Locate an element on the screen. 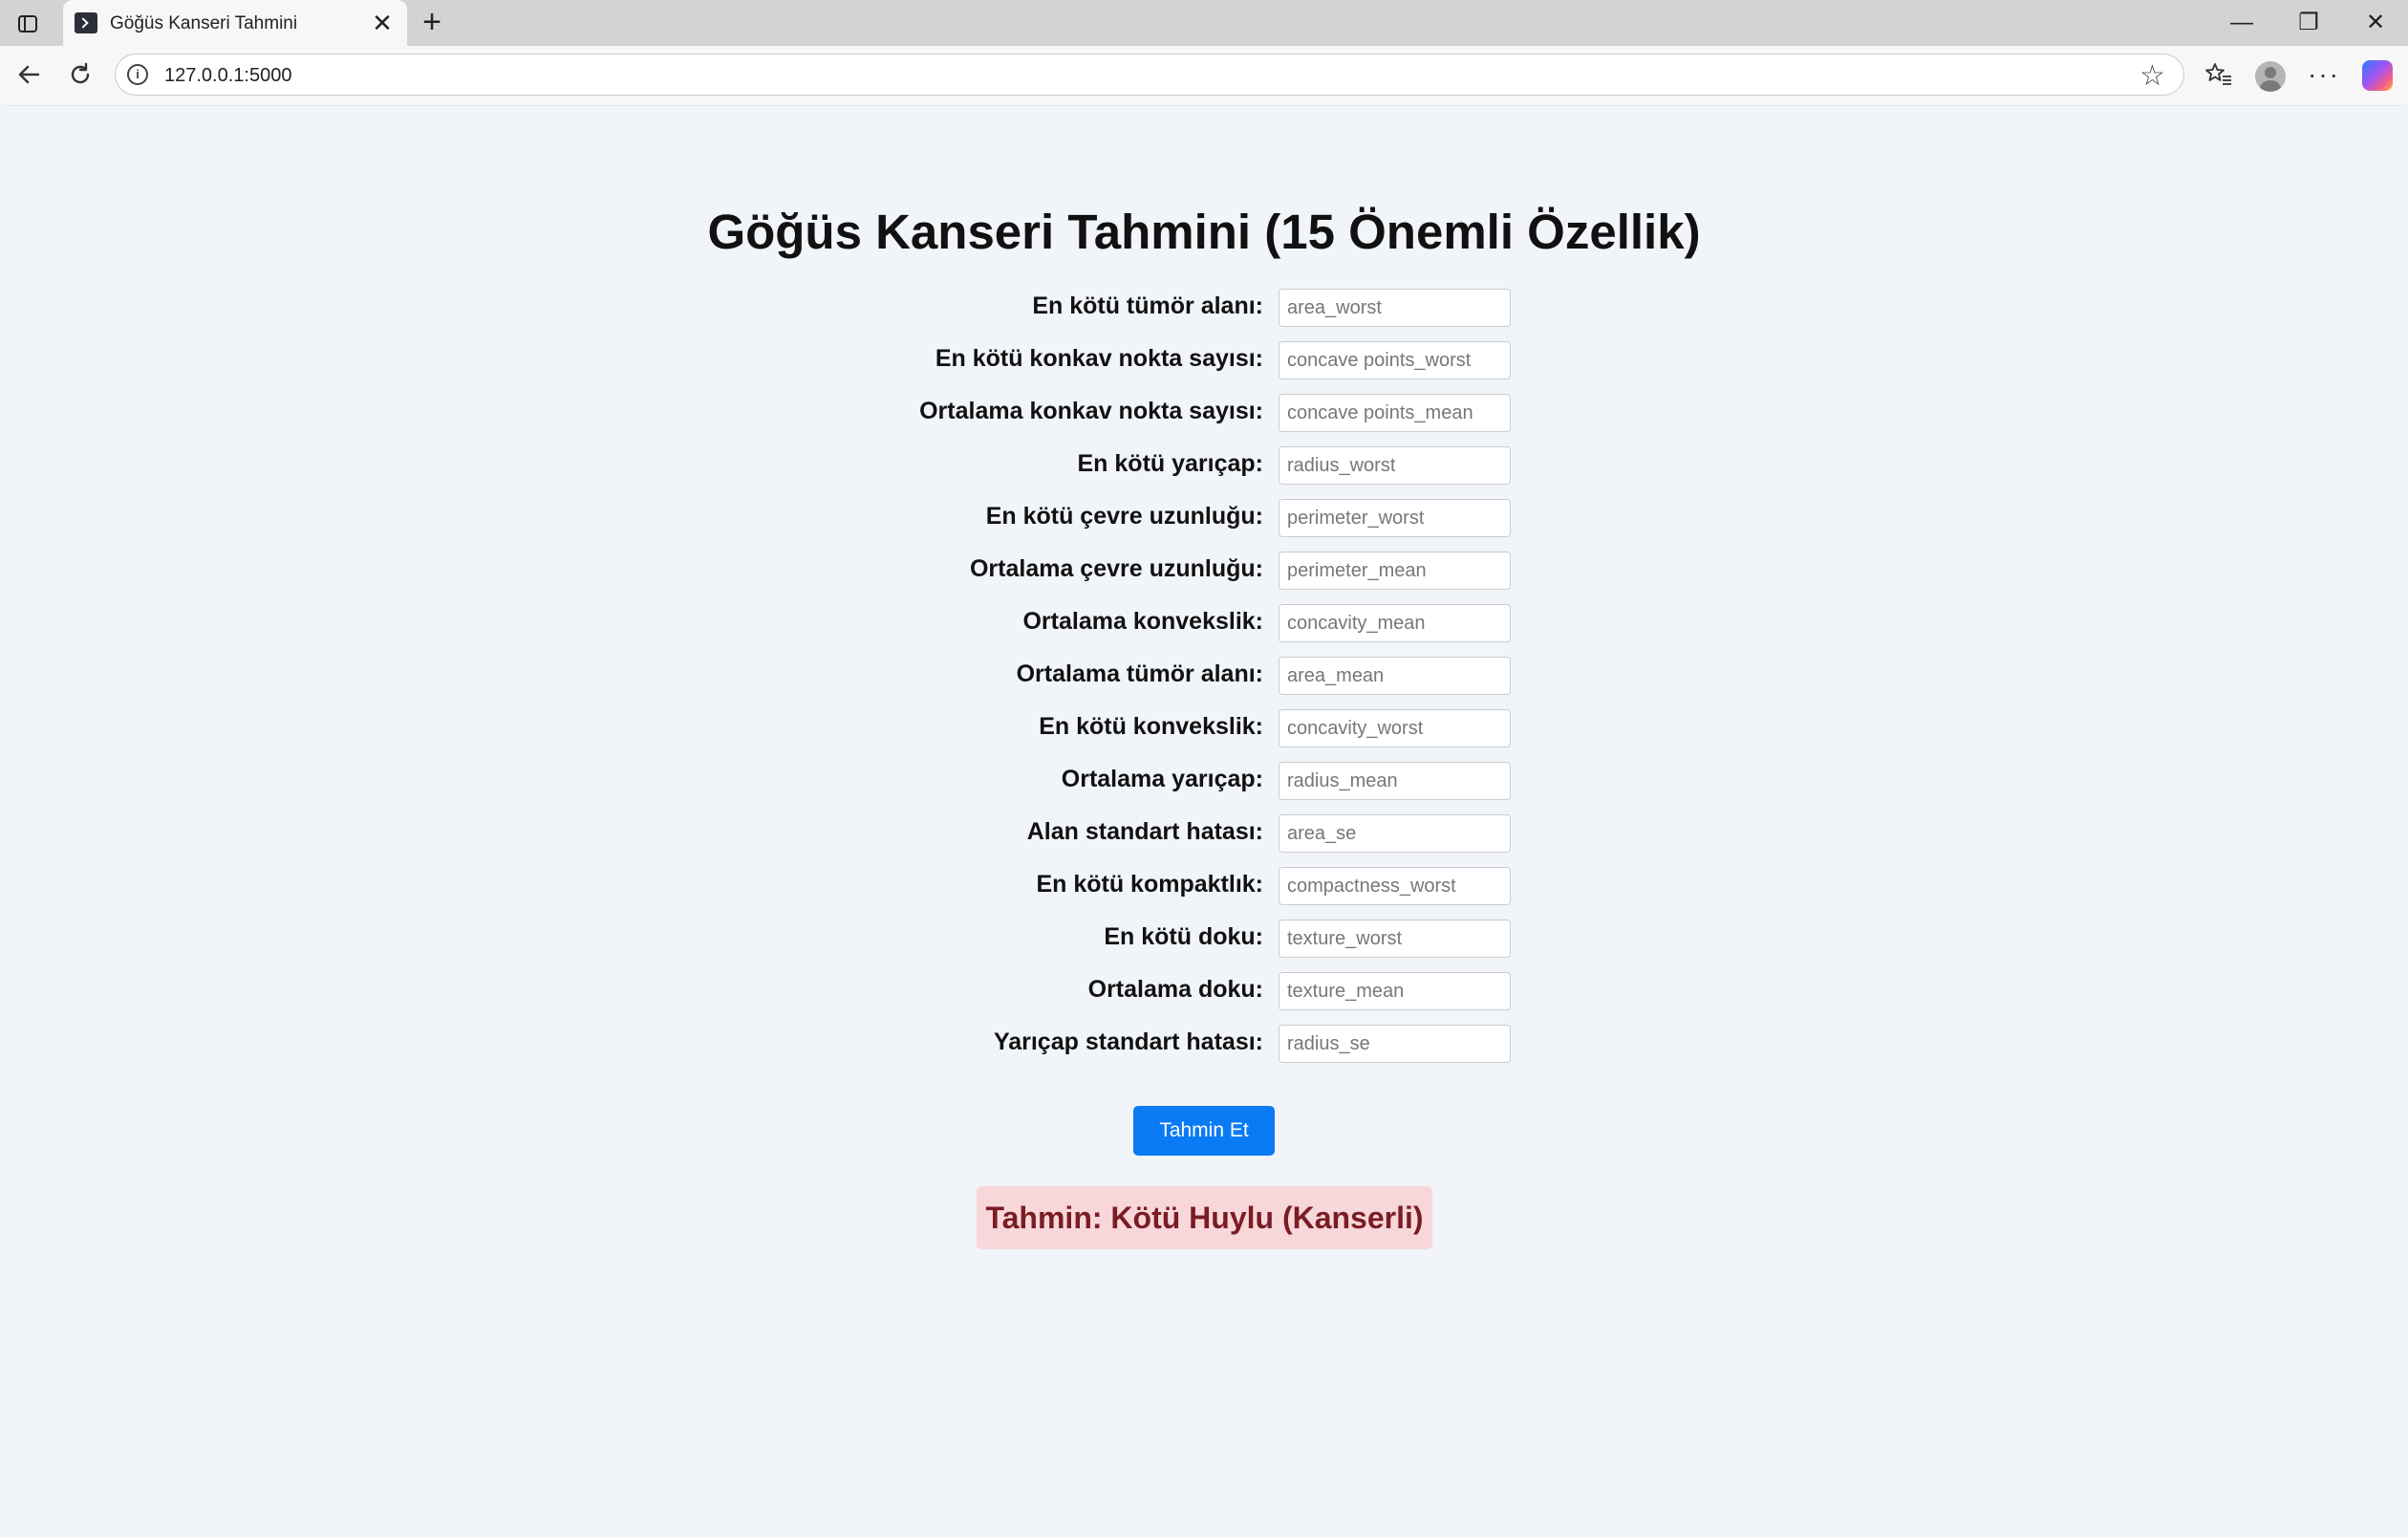  field-label: Ortalama çevre uzunluğu: is located at coordinates (1116, 568).